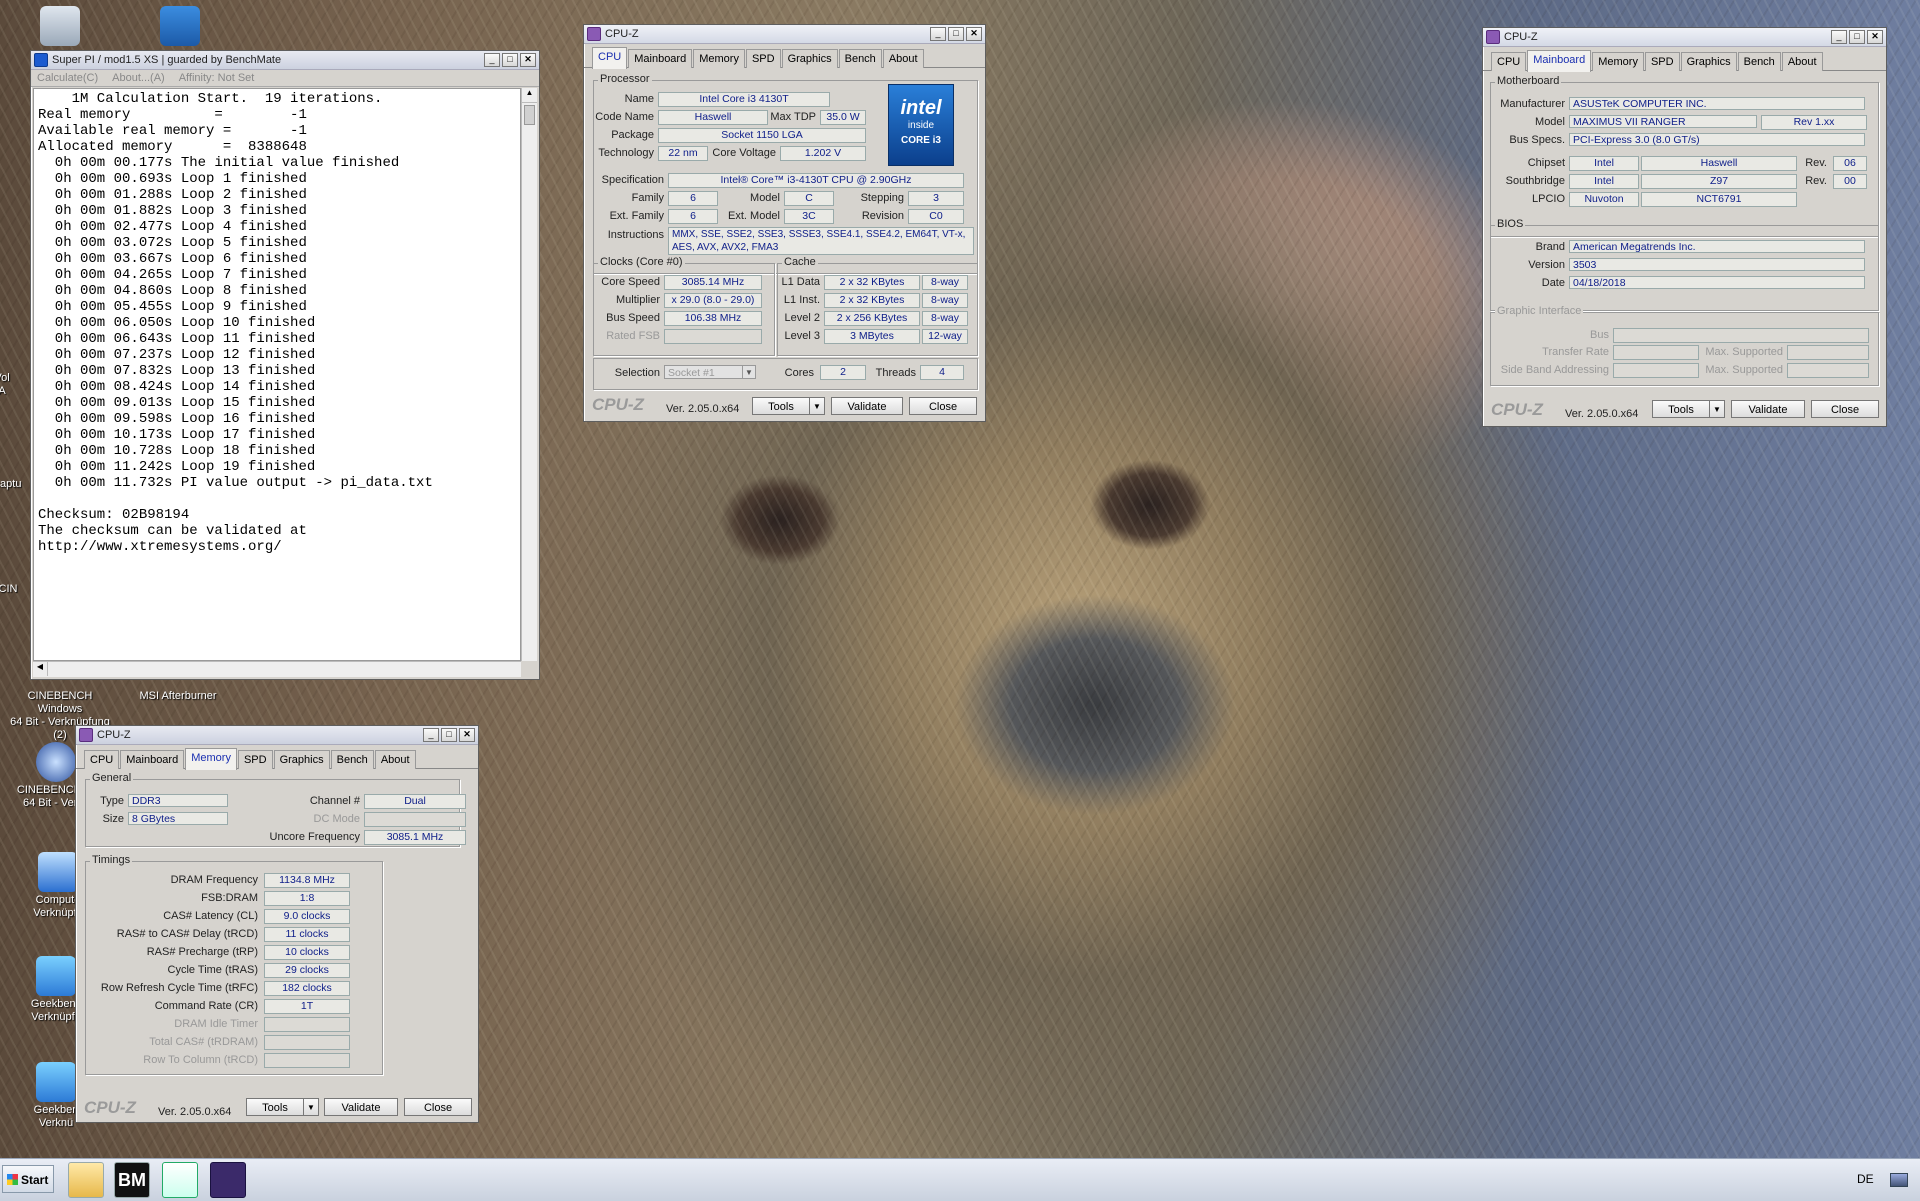  I want to click on group-label: Processor, so click(625, 79).